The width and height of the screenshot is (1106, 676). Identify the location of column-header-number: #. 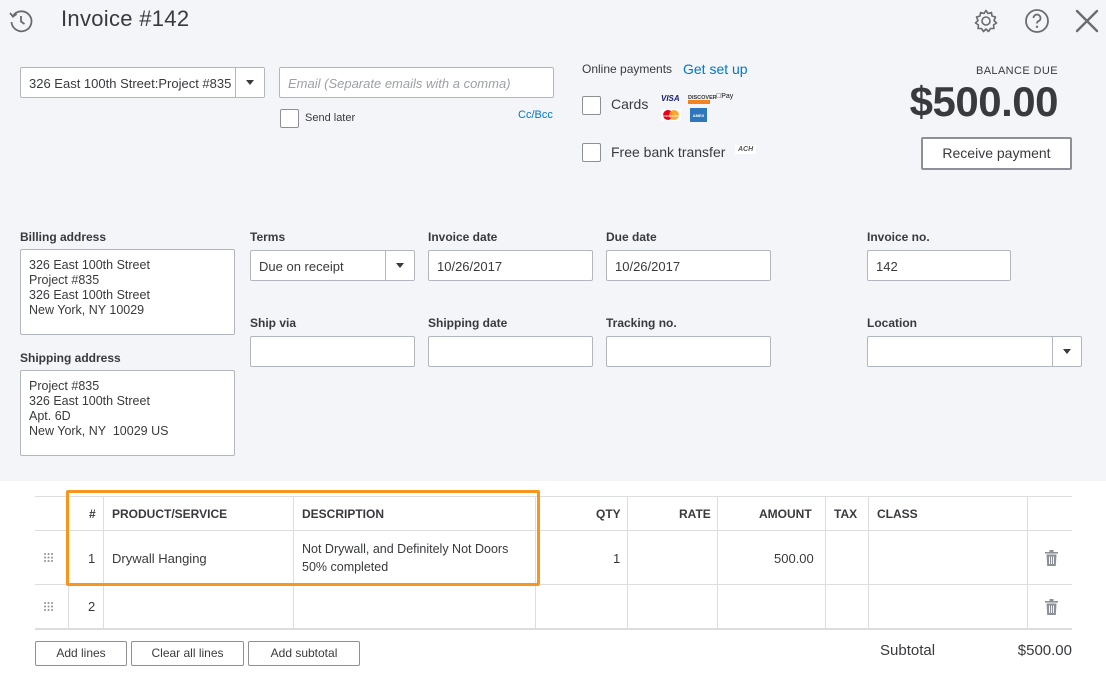
(92, 514).